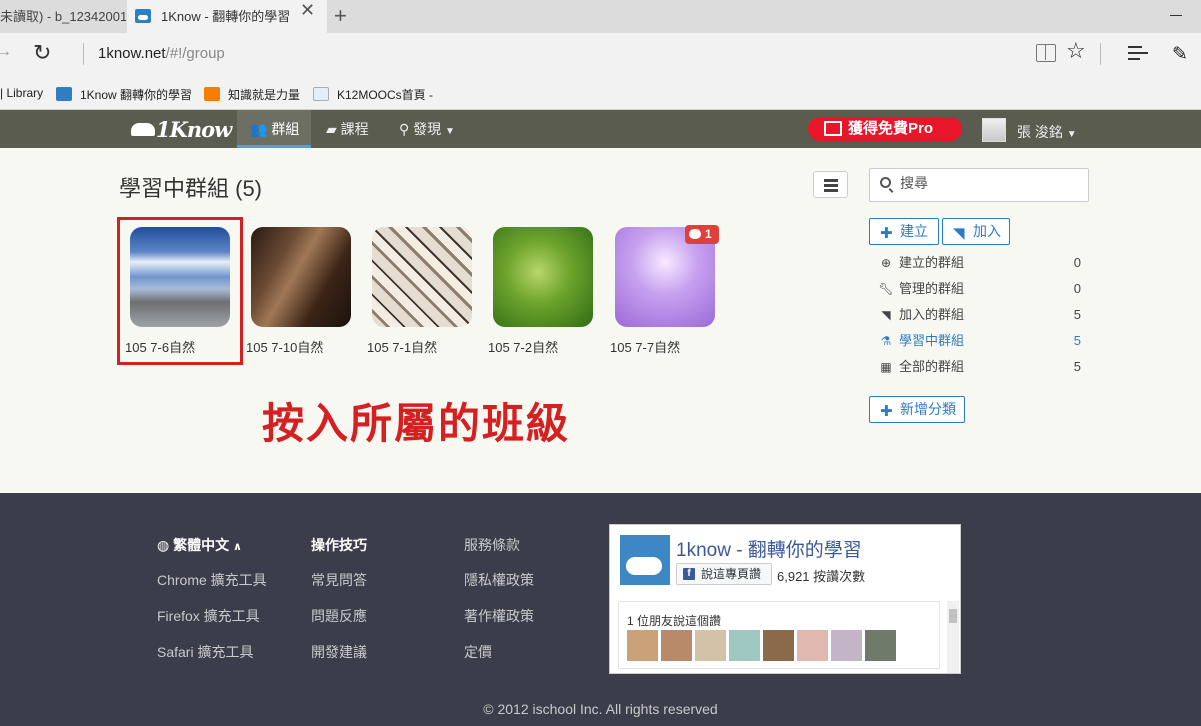  I want to click on sidebar-item-all: ▦ 全部的群組 5, so click(980, 367).